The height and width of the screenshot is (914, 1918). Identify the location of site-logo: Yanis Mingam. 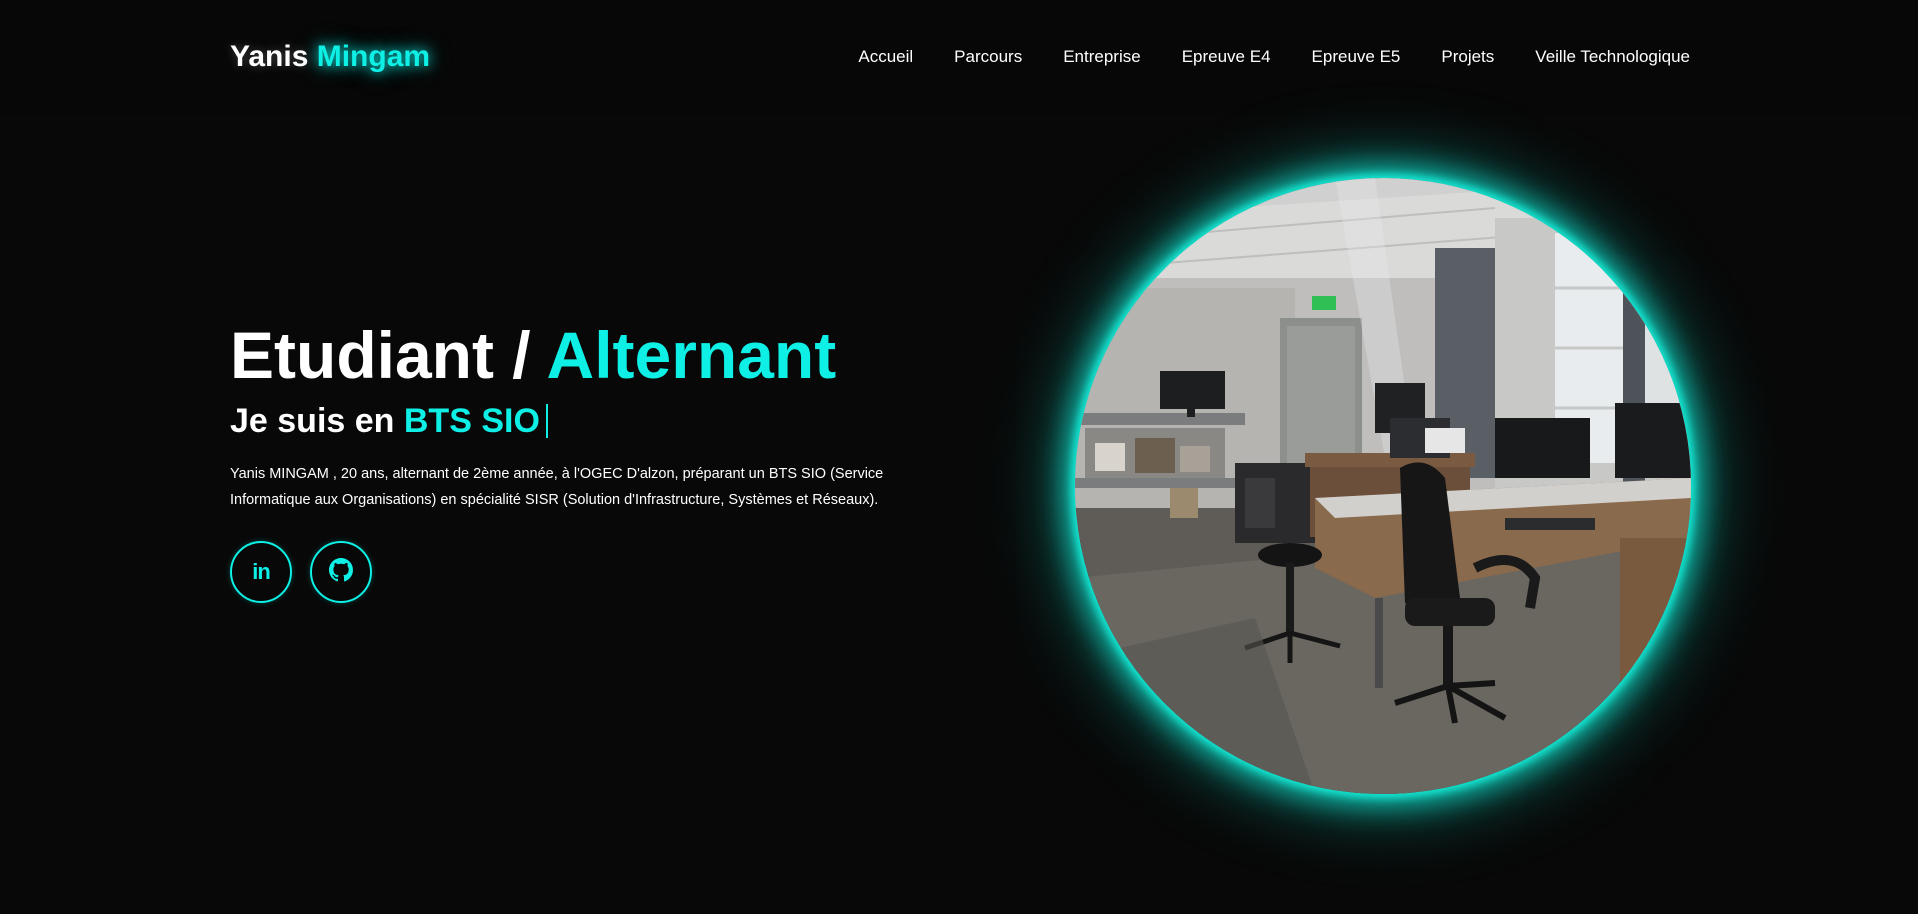
(330, 57).